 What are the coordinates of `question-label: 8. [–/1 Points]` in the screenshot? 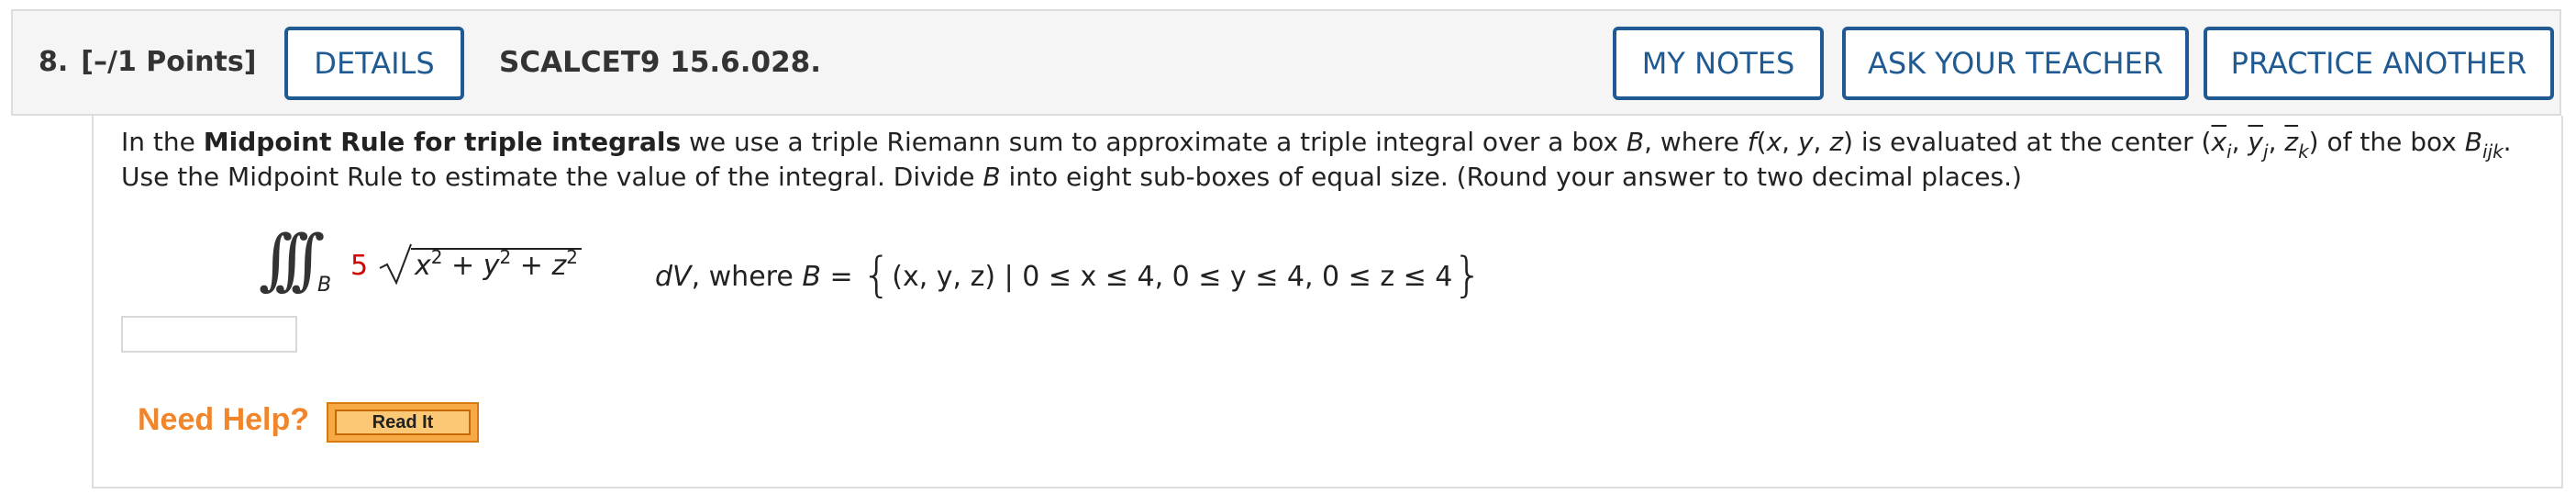 It's located at (147, 62).